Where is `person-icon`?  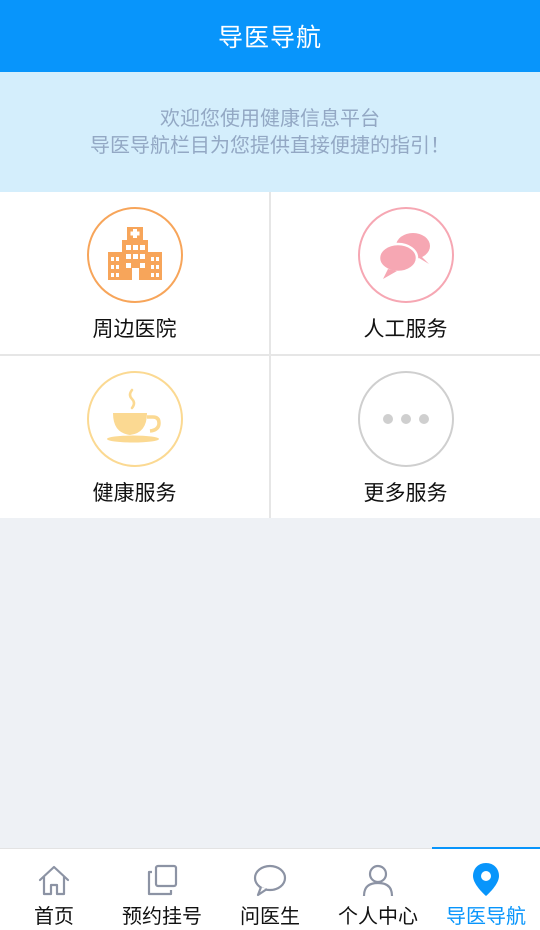
person-icon is located at coordinates (378, 880).